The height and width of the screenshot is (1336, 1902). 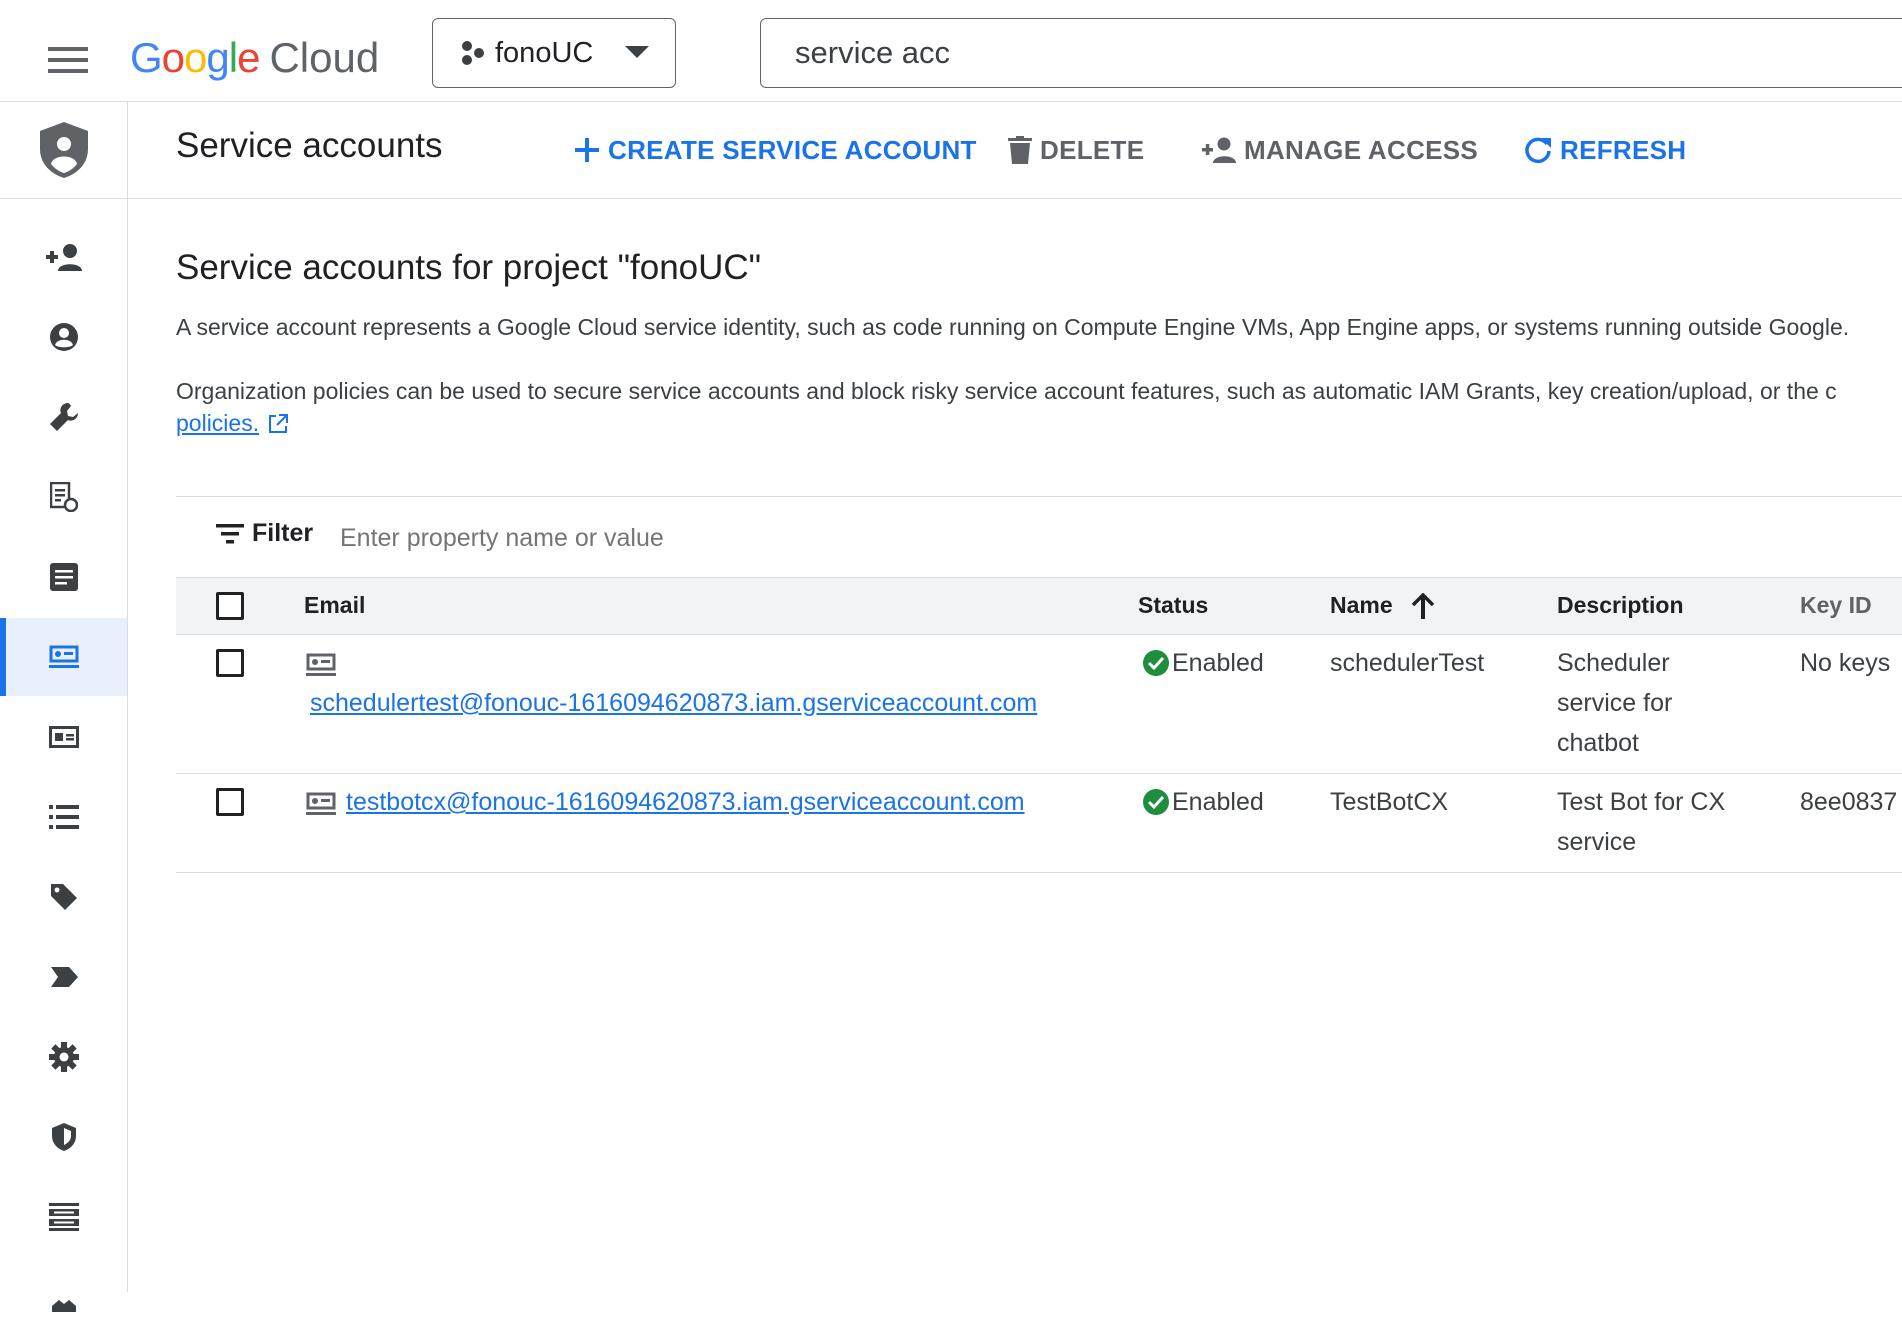 I want to click on sidebar-item-settings, so click(x=63, y=1057).